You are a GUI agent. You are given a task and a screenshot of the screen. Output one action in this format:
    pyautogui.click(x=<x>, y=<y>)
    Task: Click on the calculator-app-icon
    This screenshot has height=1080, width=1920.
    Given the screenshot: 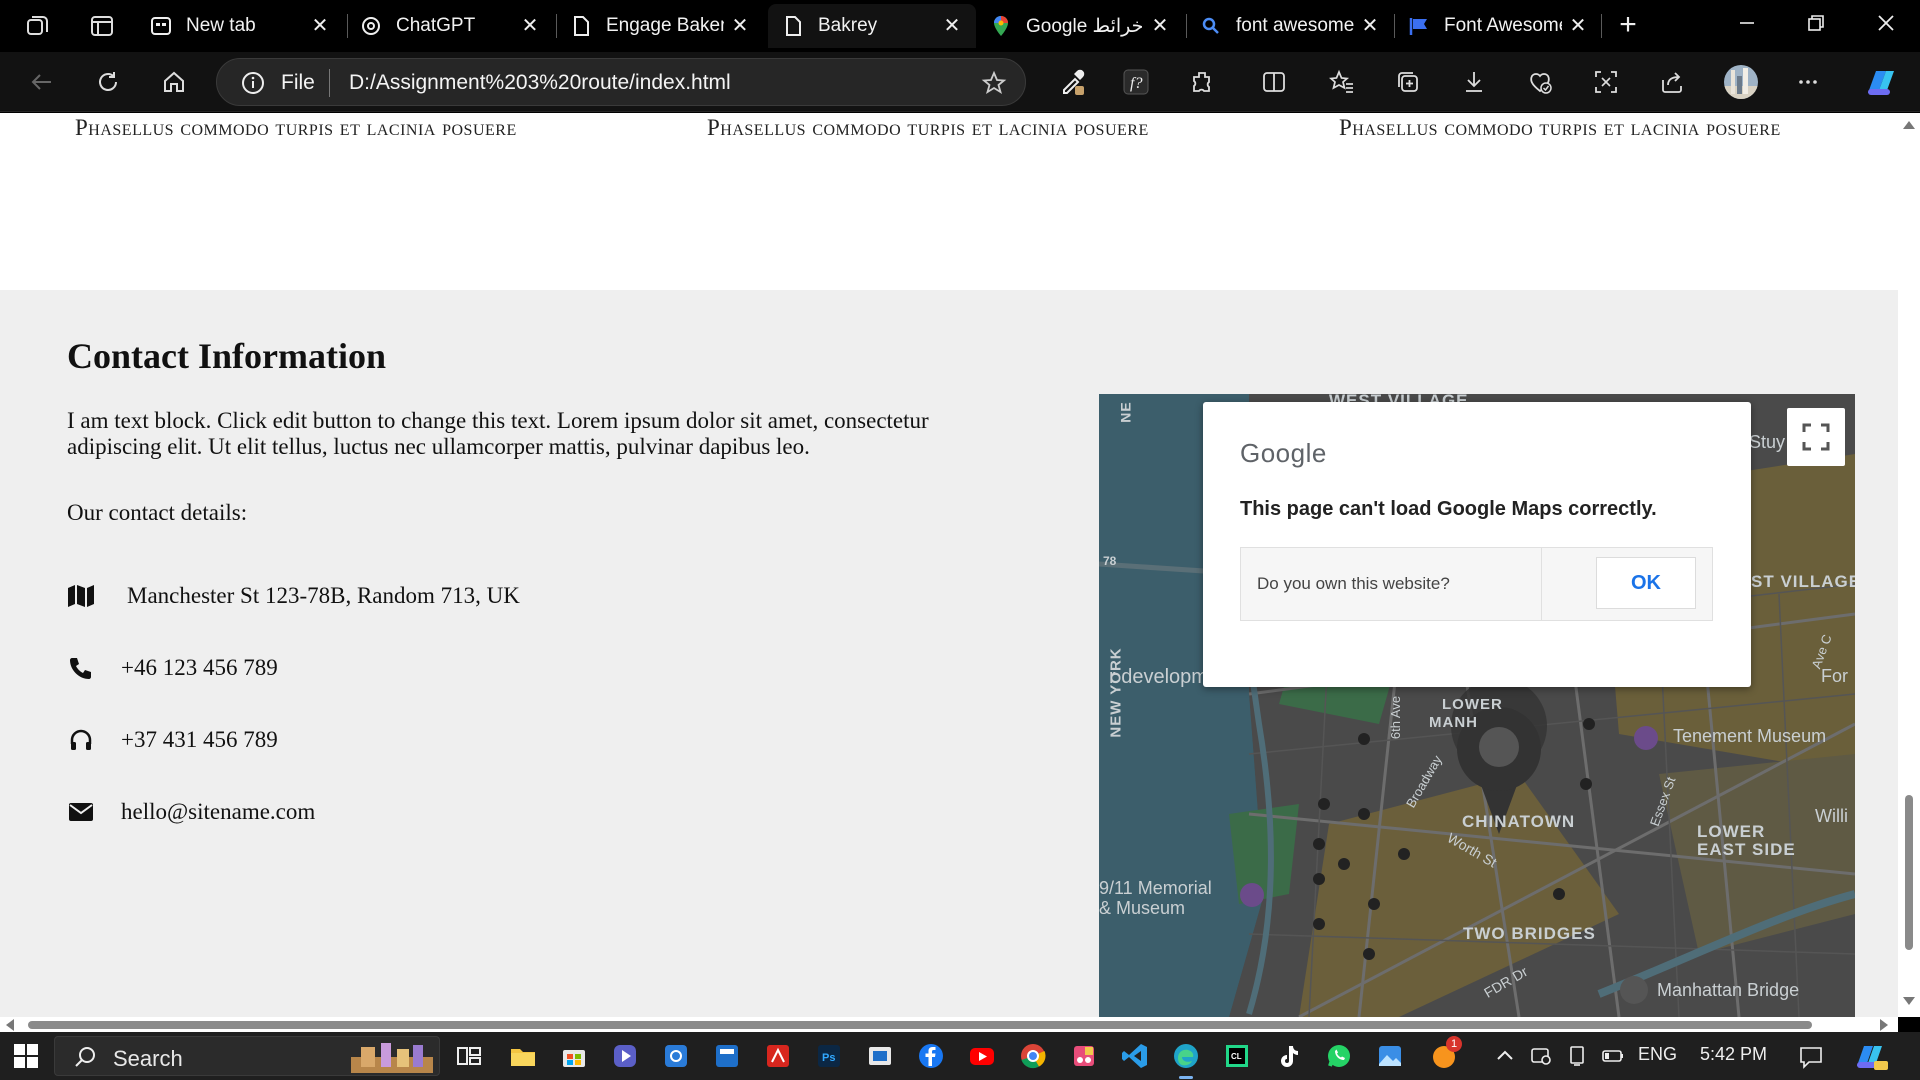 What is the action you would take?
    pyautogui.click(x=727, y=1056)
    